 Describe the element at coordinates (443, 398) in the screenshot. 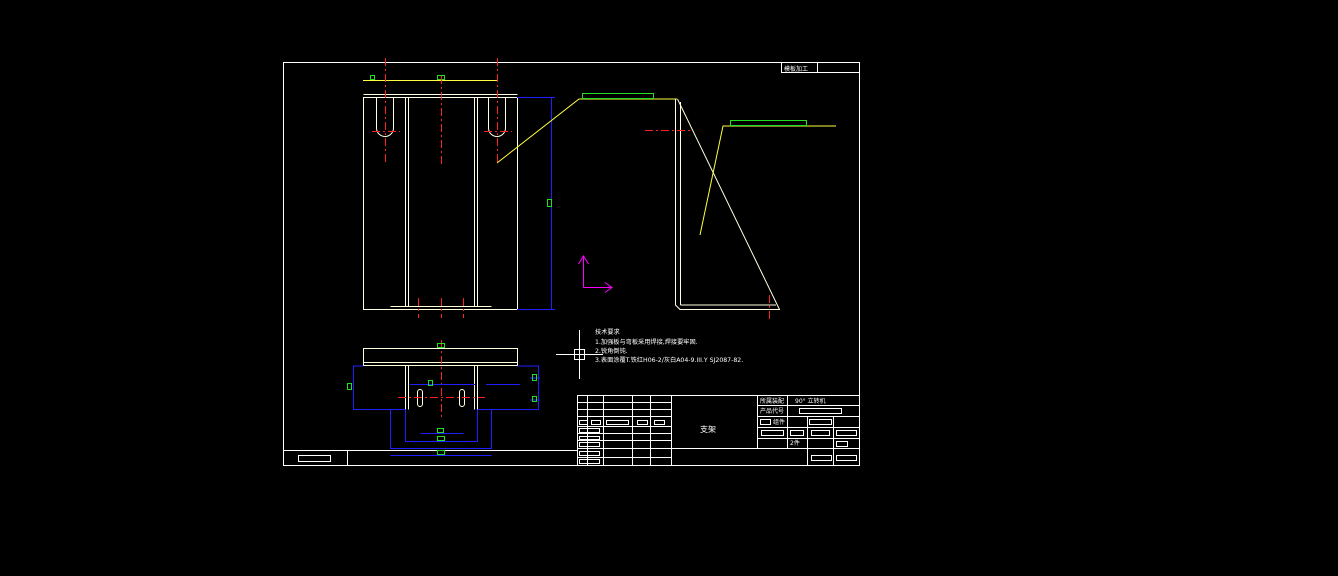

I see `bottom-view` at that location.